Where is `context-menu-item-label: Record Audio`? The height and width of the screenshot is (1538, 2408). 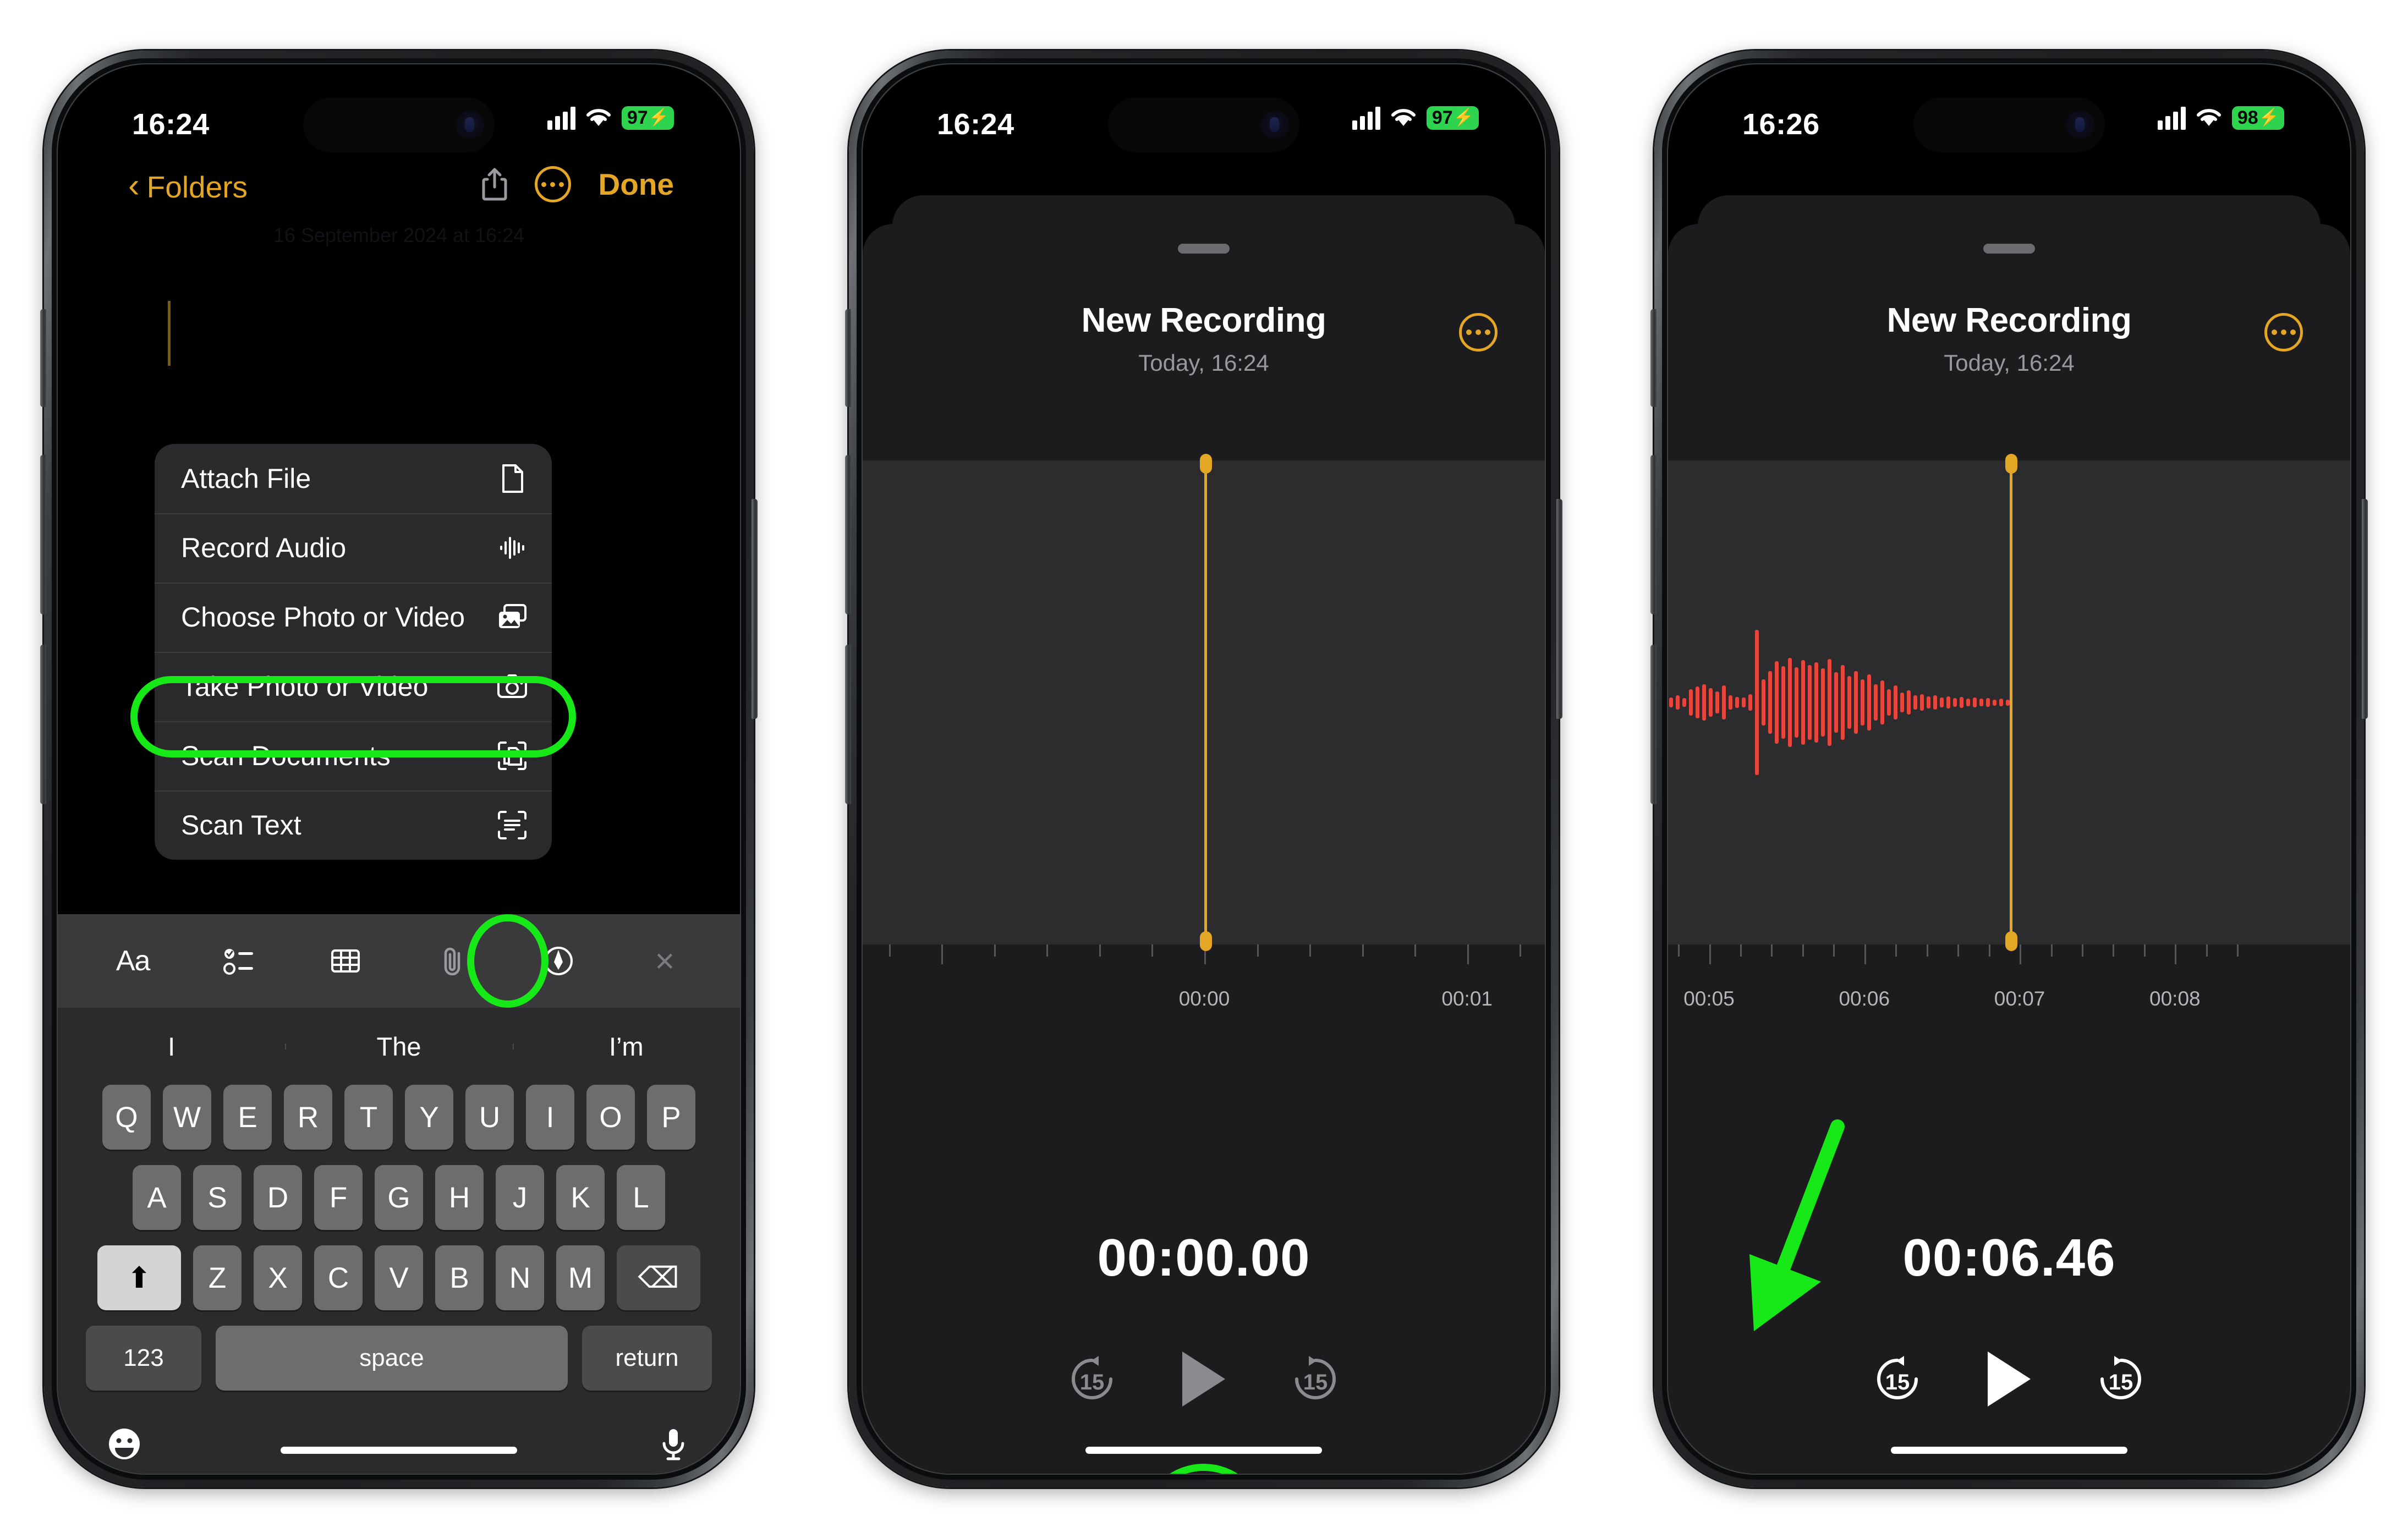 context-menu-item-label: Record Audio is located at coordinates (264, 547).